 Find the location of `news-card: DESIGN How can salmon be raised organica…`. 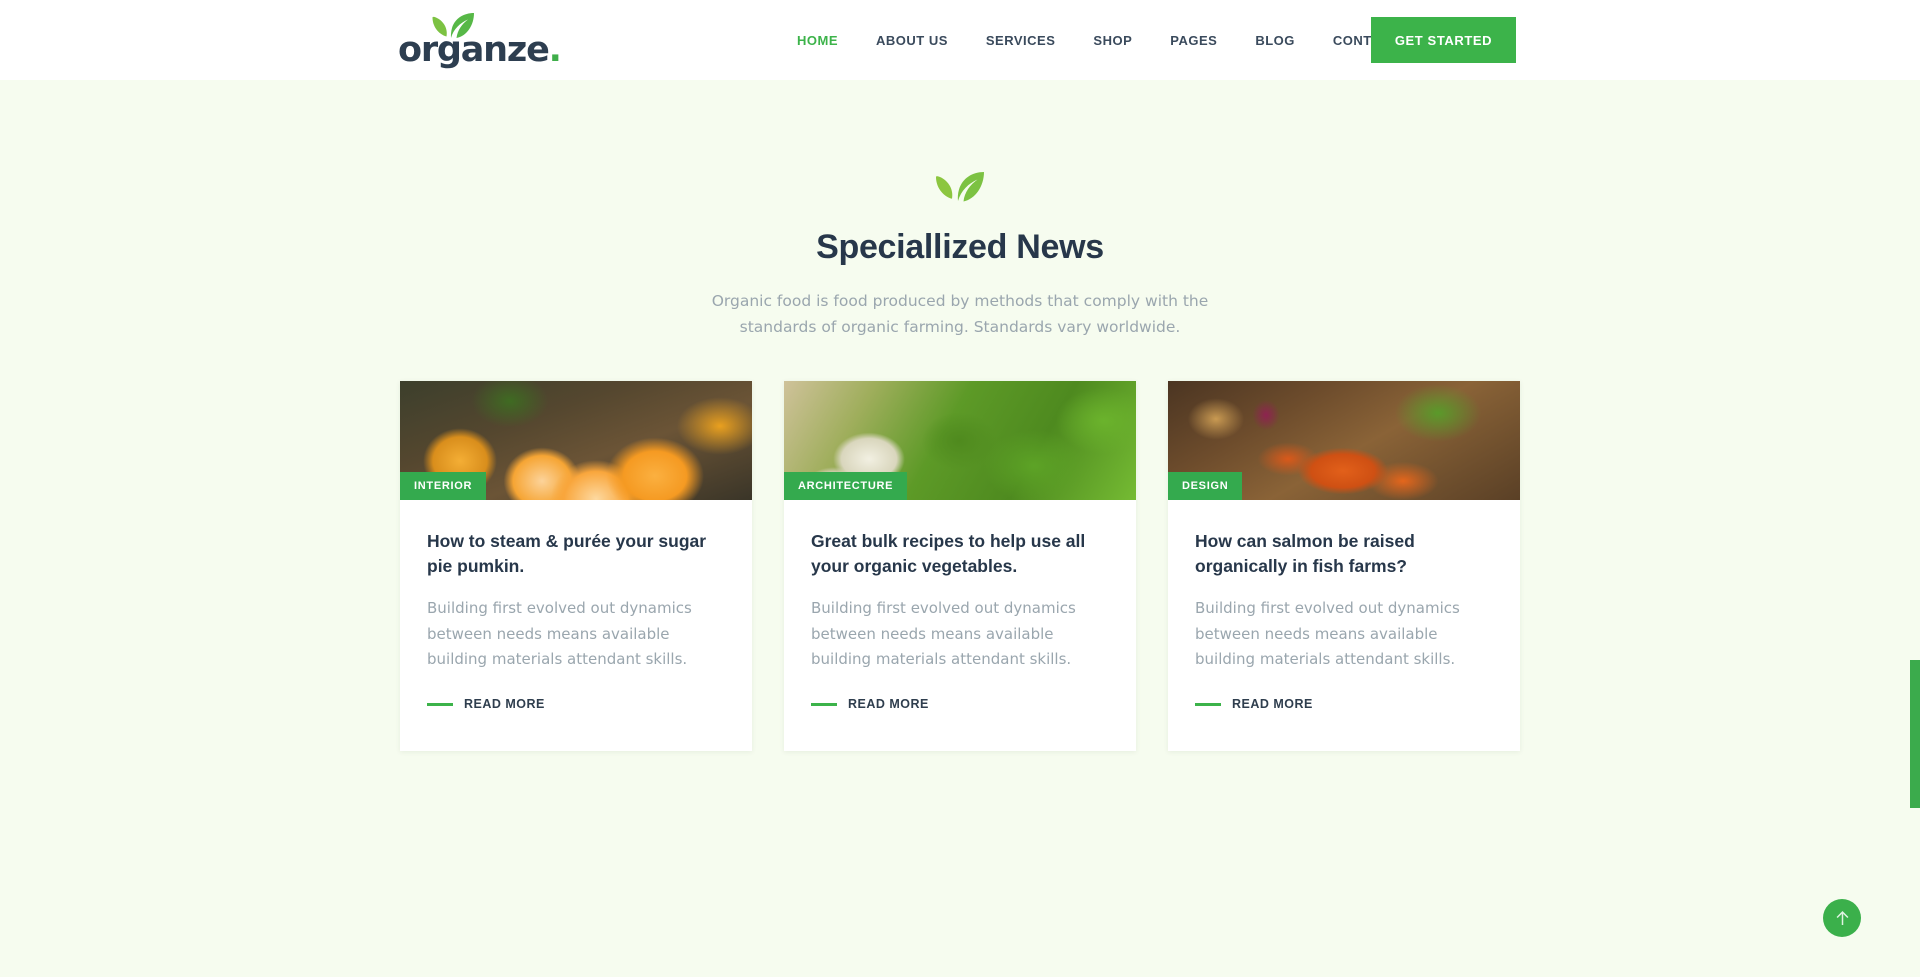

news-card: DESIGN How can salmon be raised organica… is located at coordinates (1344, 566).